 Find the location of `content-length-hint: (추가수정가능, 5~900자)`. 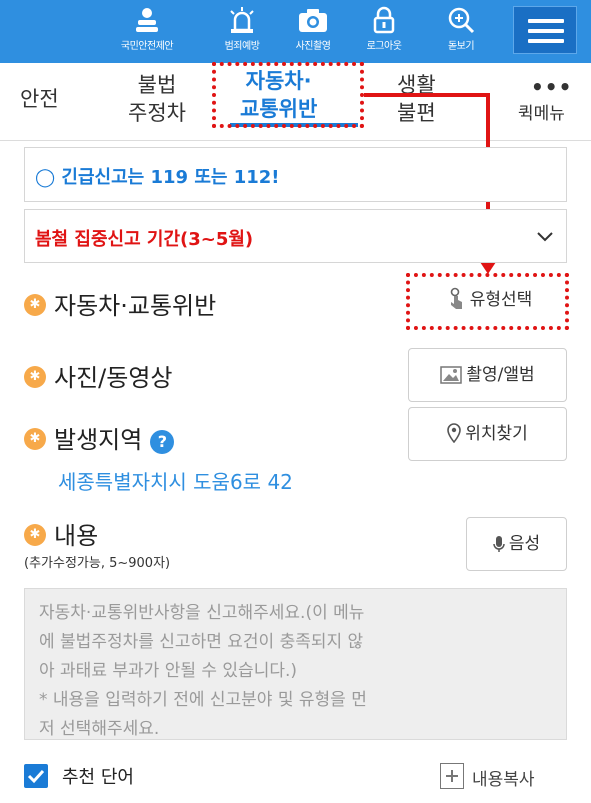

content-length-hint: (추가수정가능, 5~900자) is located at coordinates (97, 563).